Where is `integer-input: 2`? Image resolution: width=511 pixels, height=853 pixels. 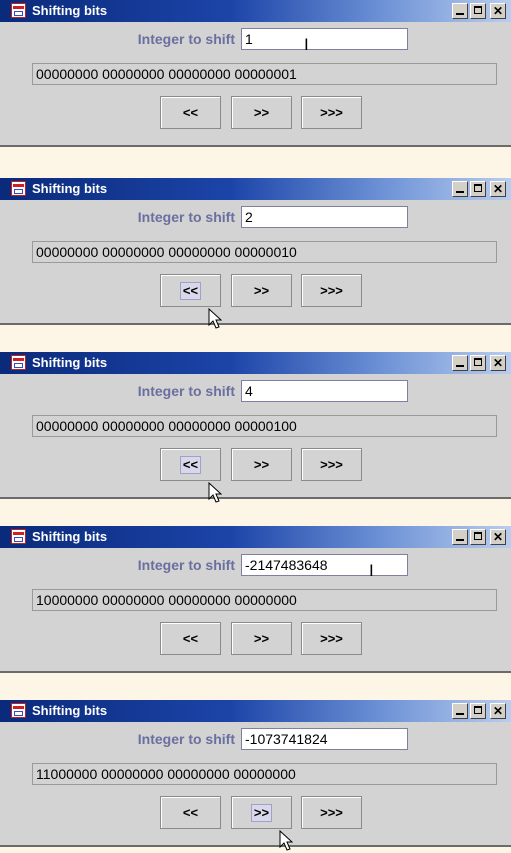 integer-input: 2 is located at coordinates (324, 217).